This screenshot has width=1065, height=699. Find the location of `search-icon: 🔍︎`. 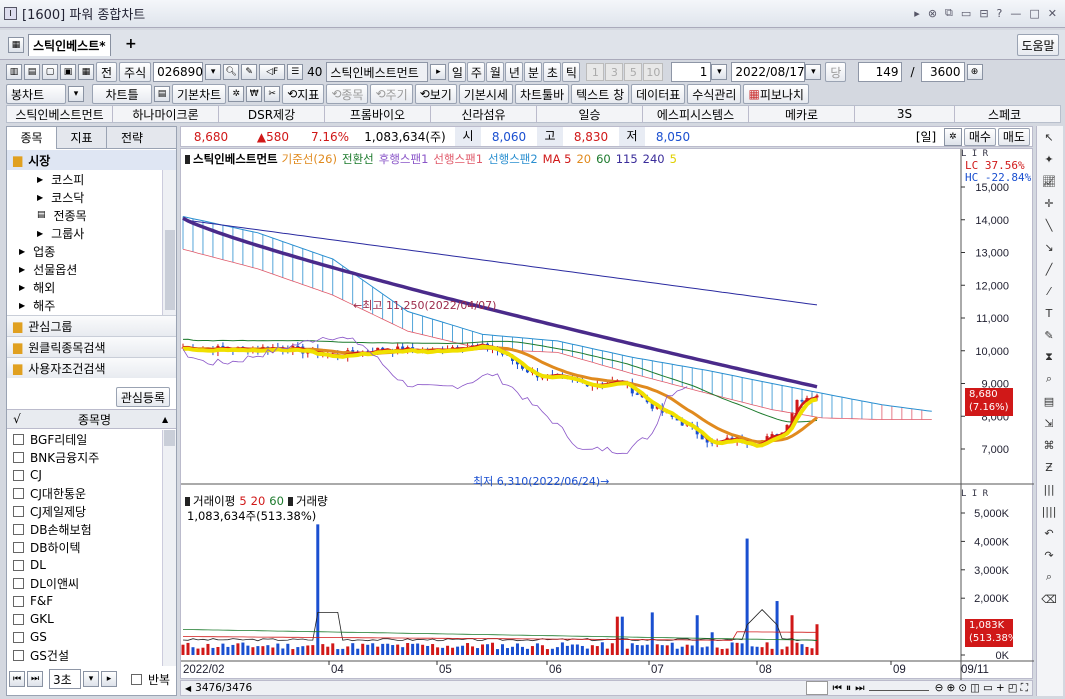

search-icon: 🔍︎ is located at coordinates (231, 72).